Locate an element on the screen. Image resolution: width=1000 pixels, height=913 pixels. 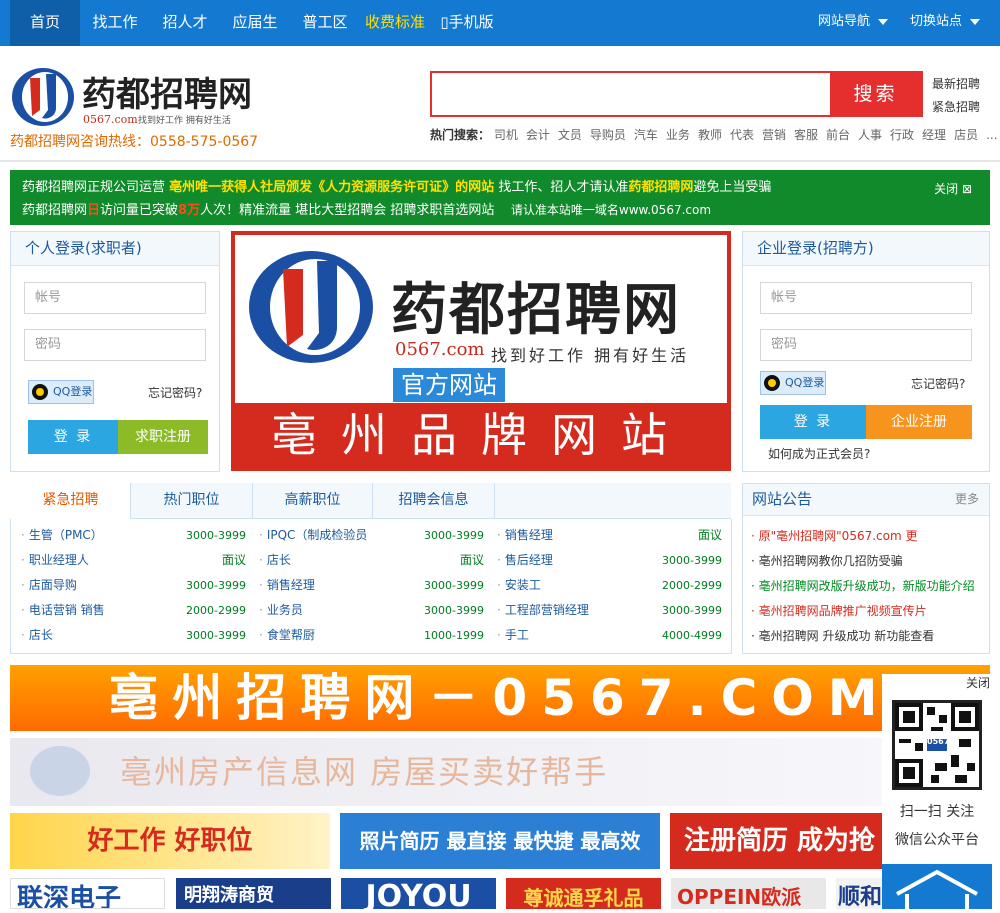
hot-term: 代表 is located at coordinates (742, 135).